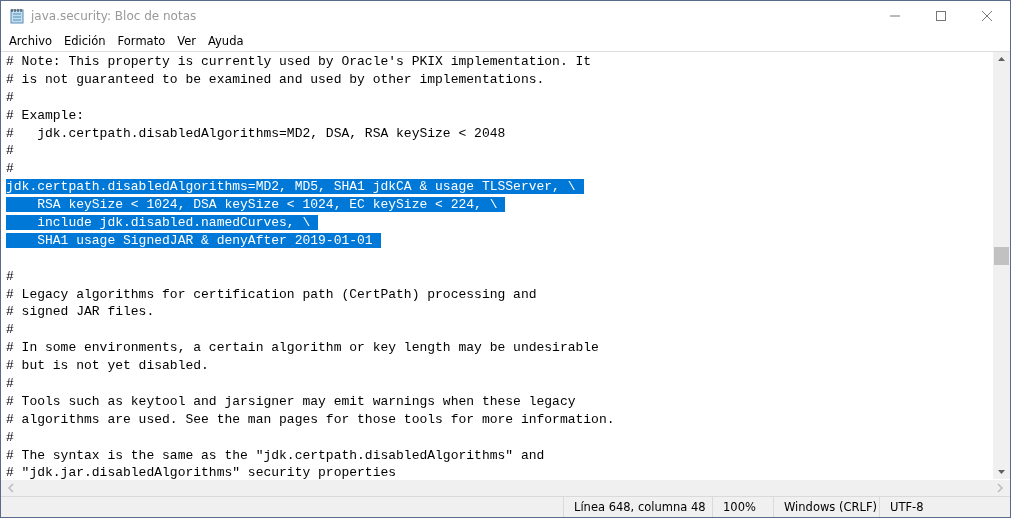 The width and height of the screenshot is (1011, 518). Describe the element at coordinates (299, 61) in the screenshot. I see `text-line: # Note: This property is currently used by Oracle's PKIX implementation. It` at that location.